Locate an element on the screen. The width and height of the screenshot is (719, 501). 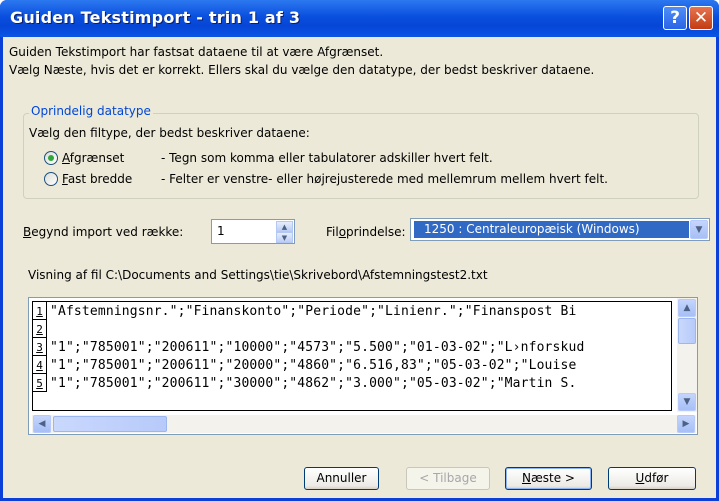
radio-fast-bredde is located at coordinates (51, 179).